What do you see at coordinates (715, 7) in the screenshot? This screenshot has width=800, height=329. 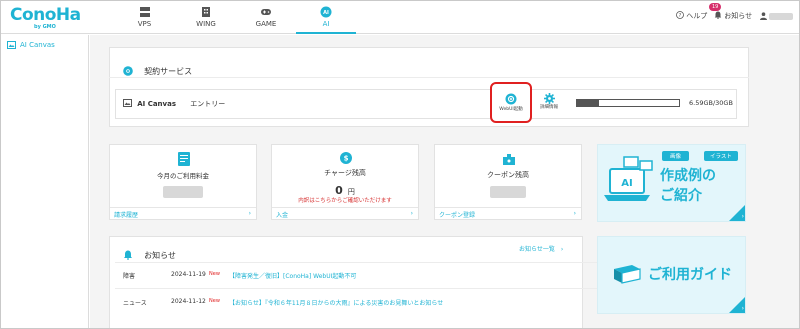 I see `notification-badge: 19` at bounding box center [715, 7].